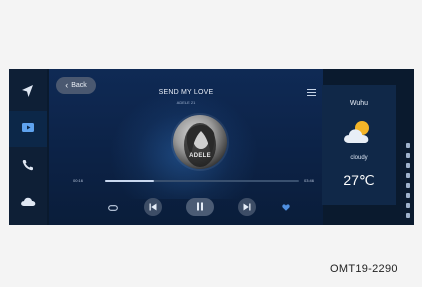 The image size is (422, 287). I want to click on progress-bar, so click(202, 181).